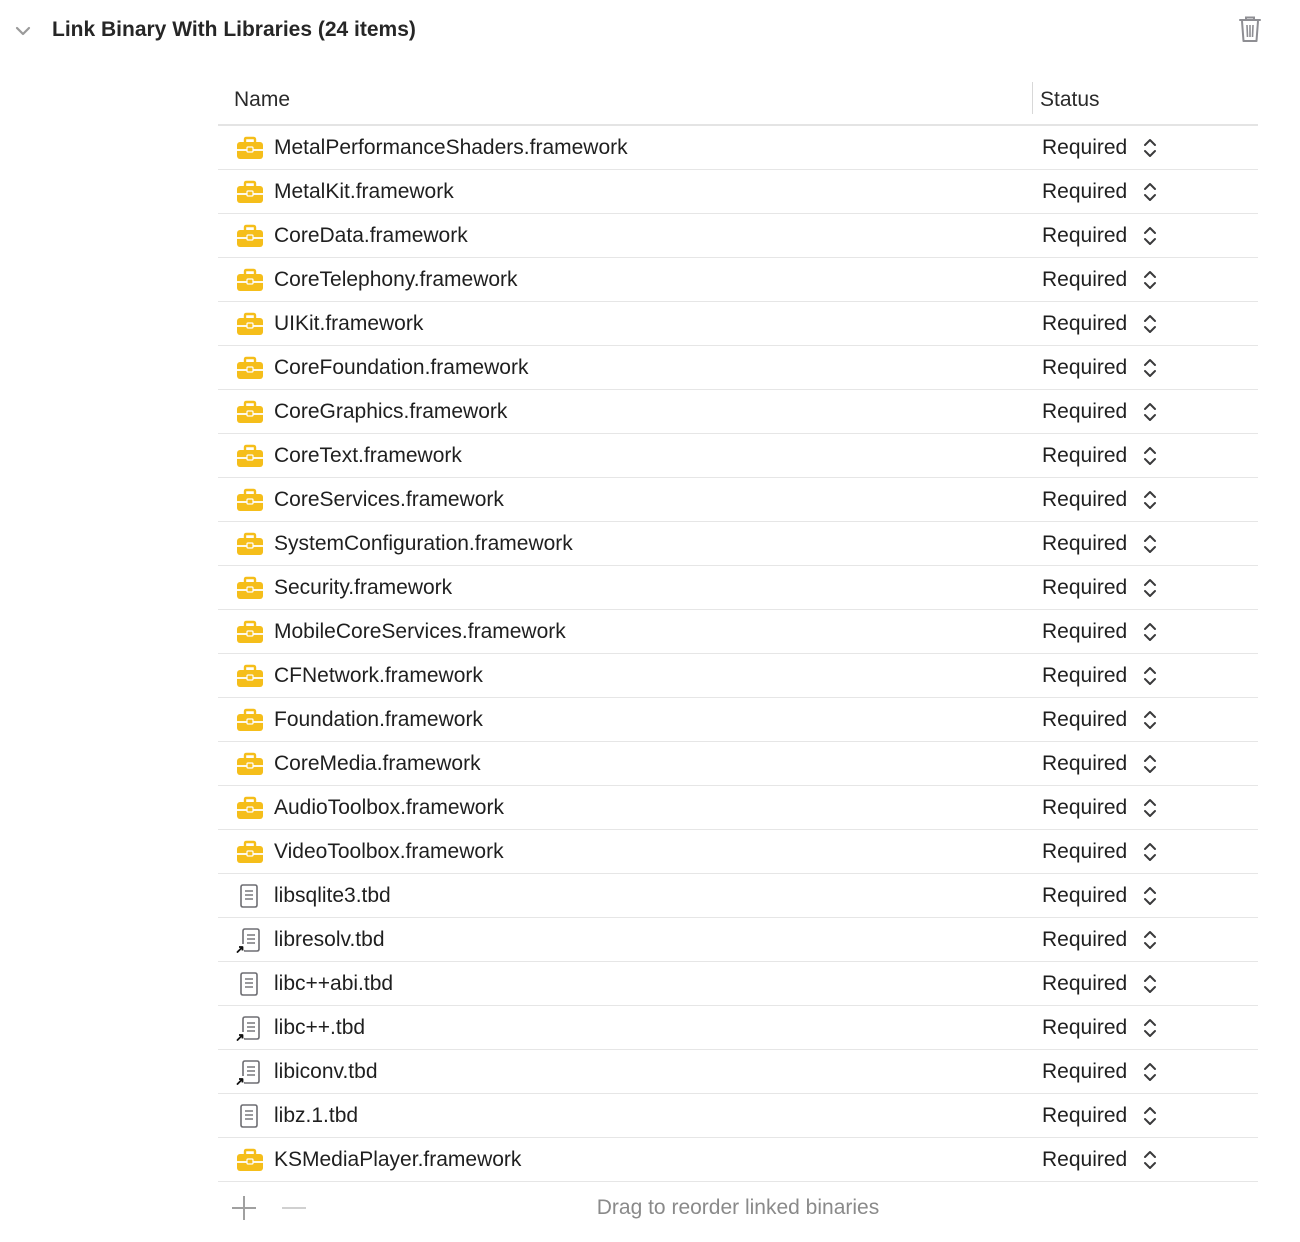 The height and width of the screenshot is (1242, 1300). What do you see at coordinates (332, 895) in the screenshot?
I see `library-name: libsqlite3.tbd` at bounding box center [332, 895].